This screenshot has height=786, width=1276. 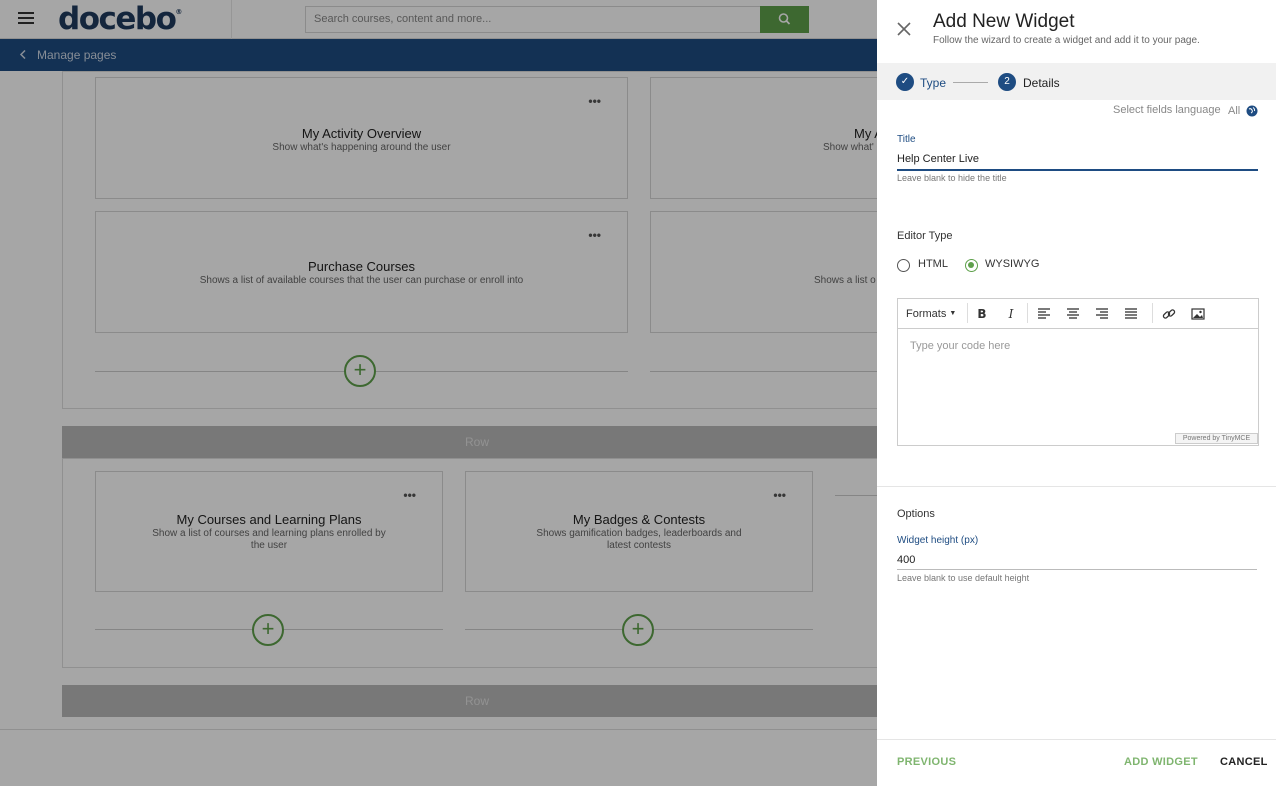 I want to click on section-divider, so click(x=1076, y=486).